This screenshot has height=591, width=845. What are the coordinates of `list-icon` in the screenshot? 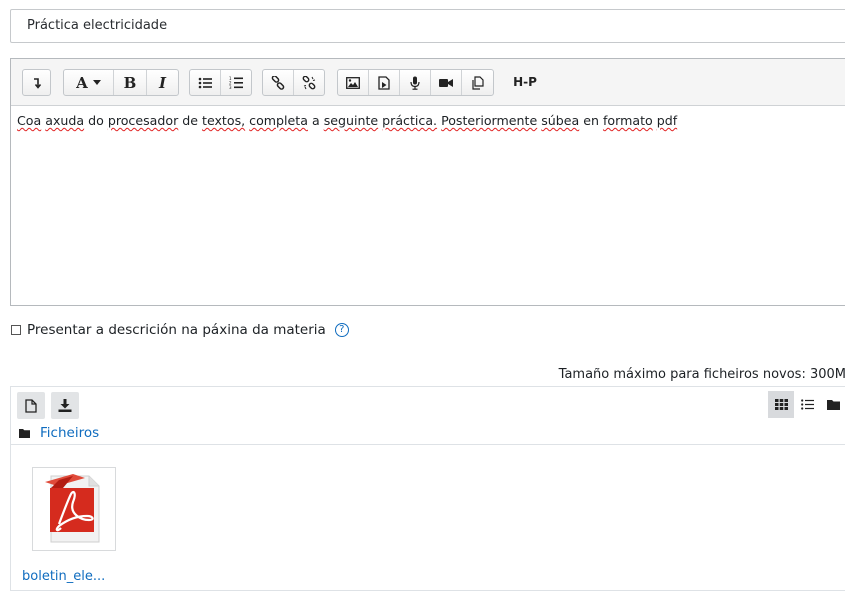 It's located at (807, 404).